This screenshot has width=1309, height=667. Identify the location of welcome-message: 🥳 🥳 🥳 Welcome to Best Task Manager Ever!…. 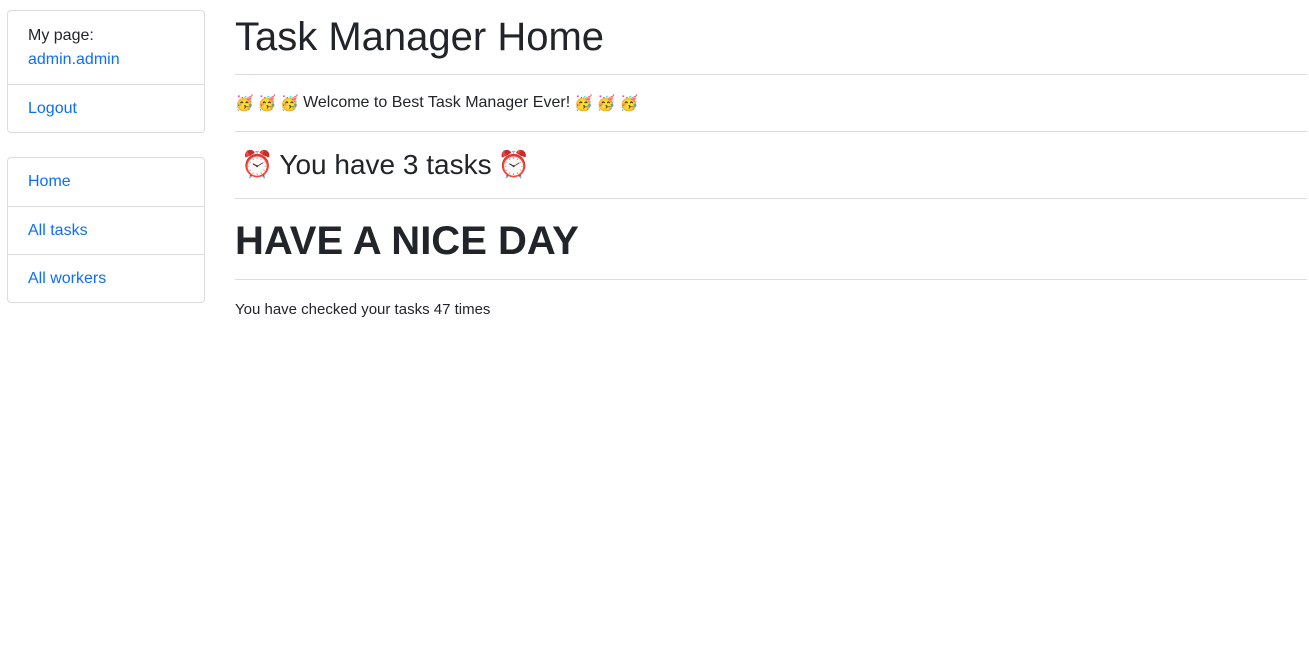
(771, 103).